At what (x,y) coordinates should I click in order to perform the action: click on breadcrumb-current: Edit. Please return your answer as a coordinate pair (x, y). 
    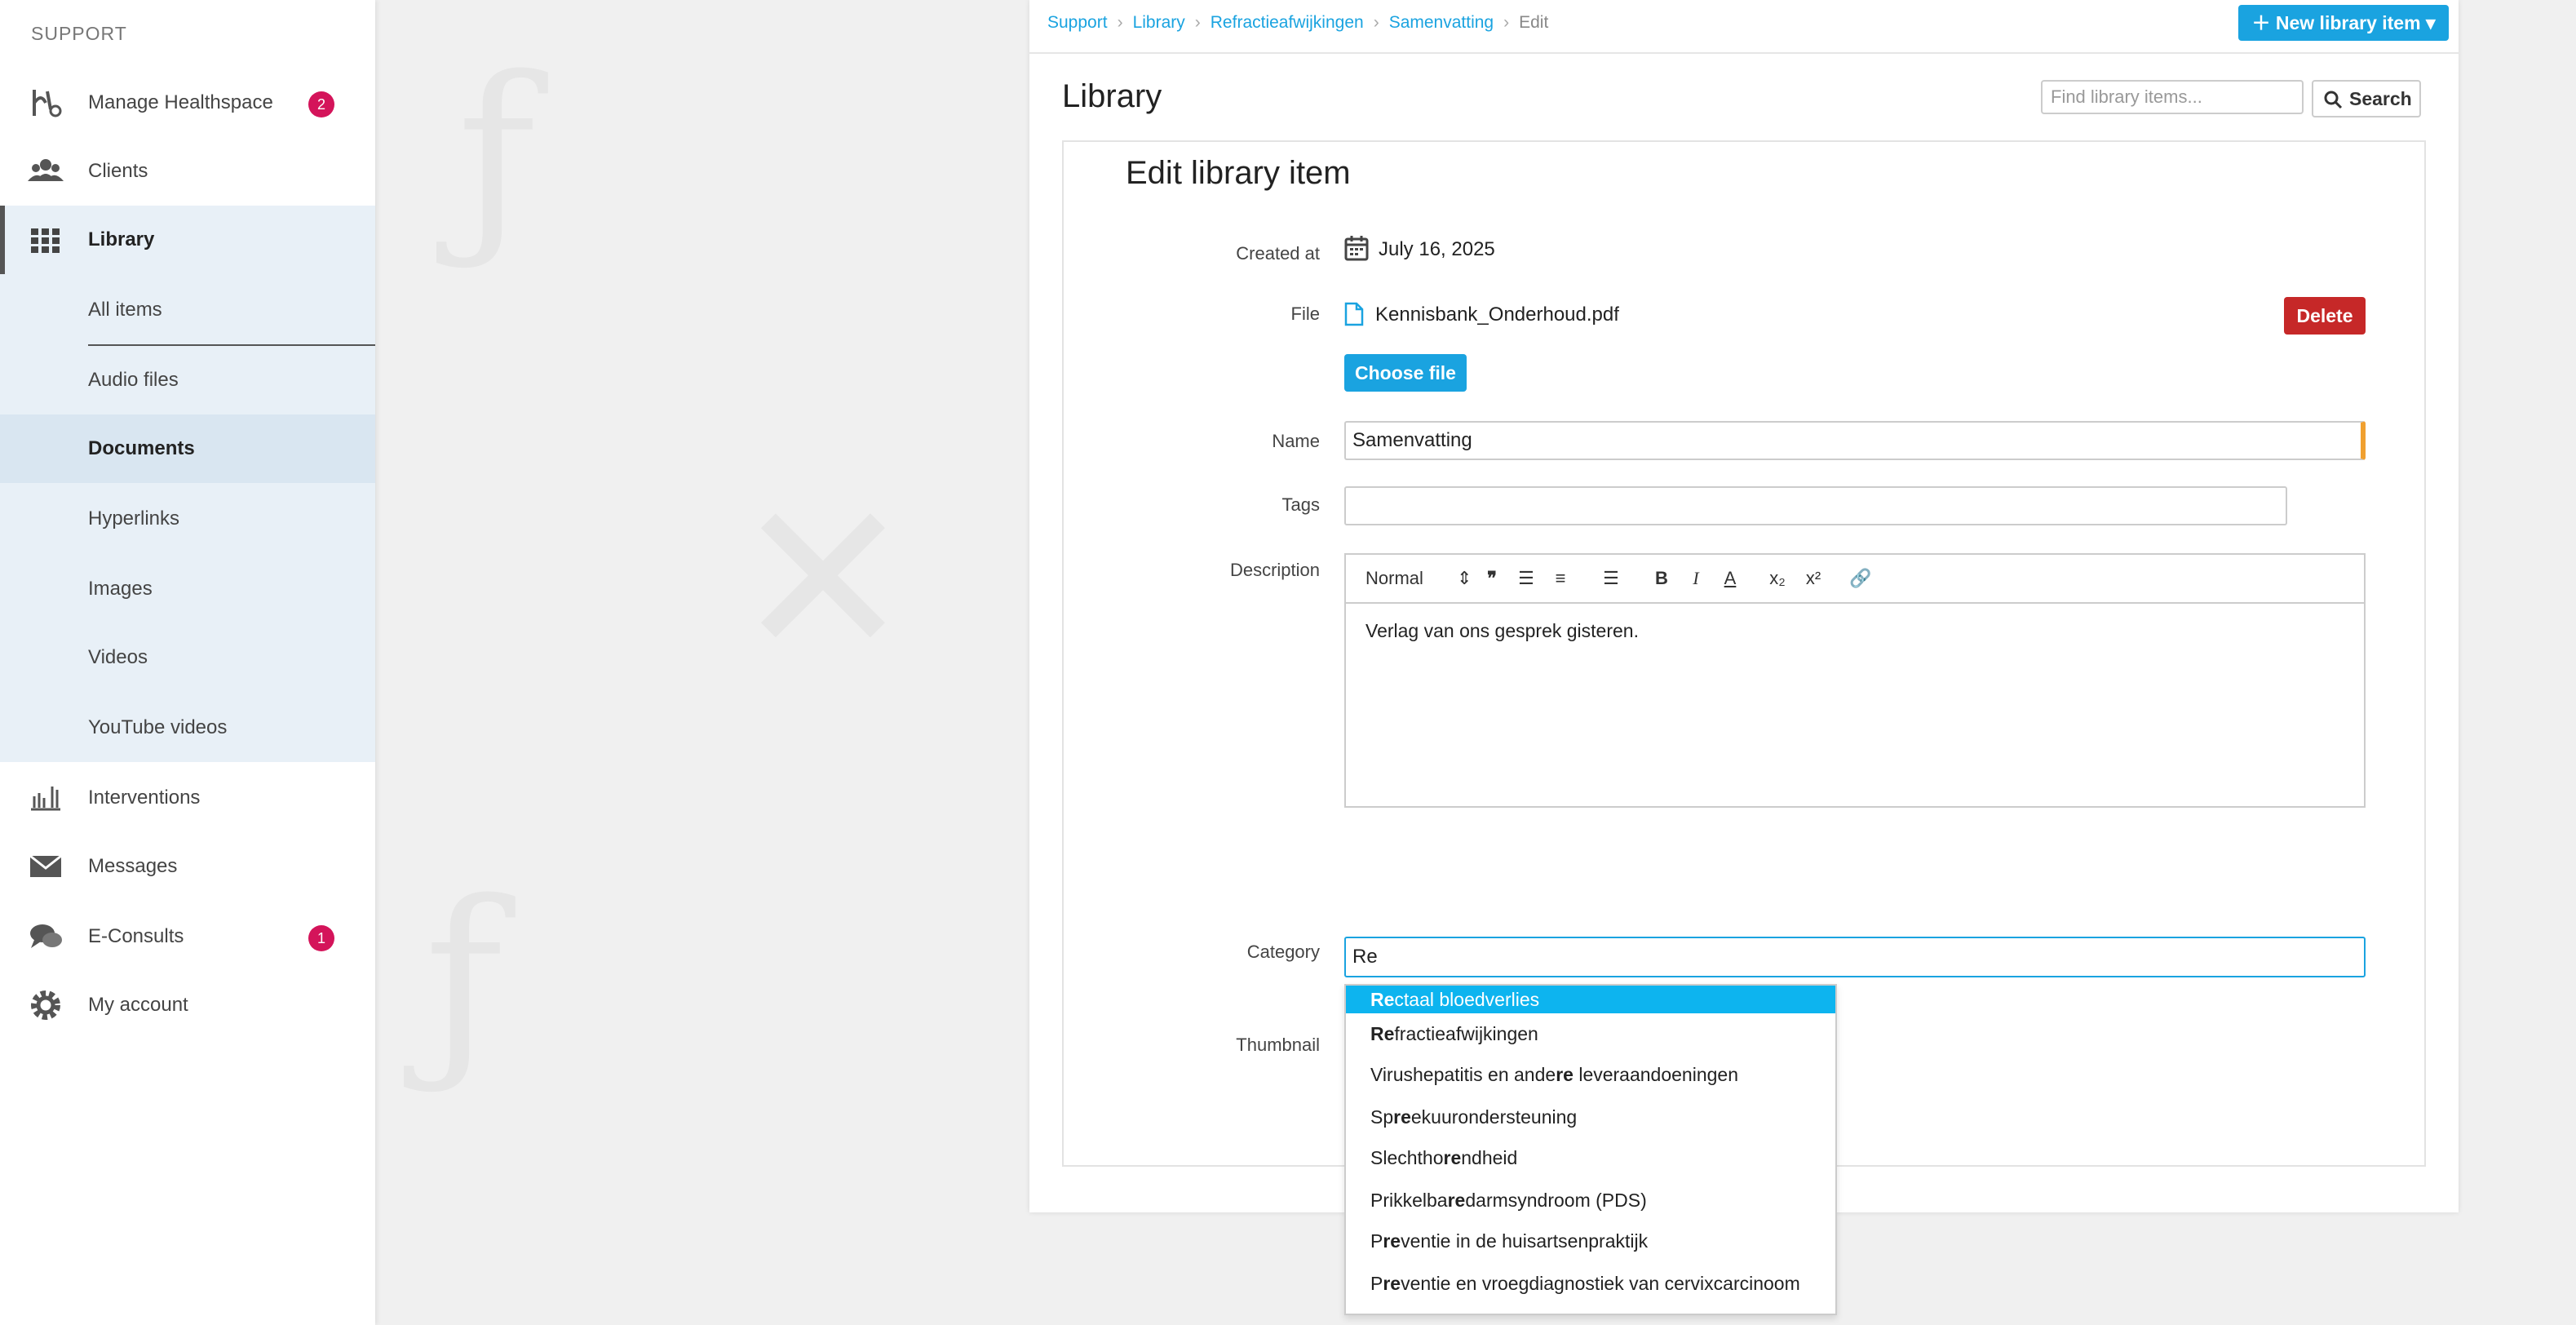
    Looking at the image, I should click on (1534, 23).